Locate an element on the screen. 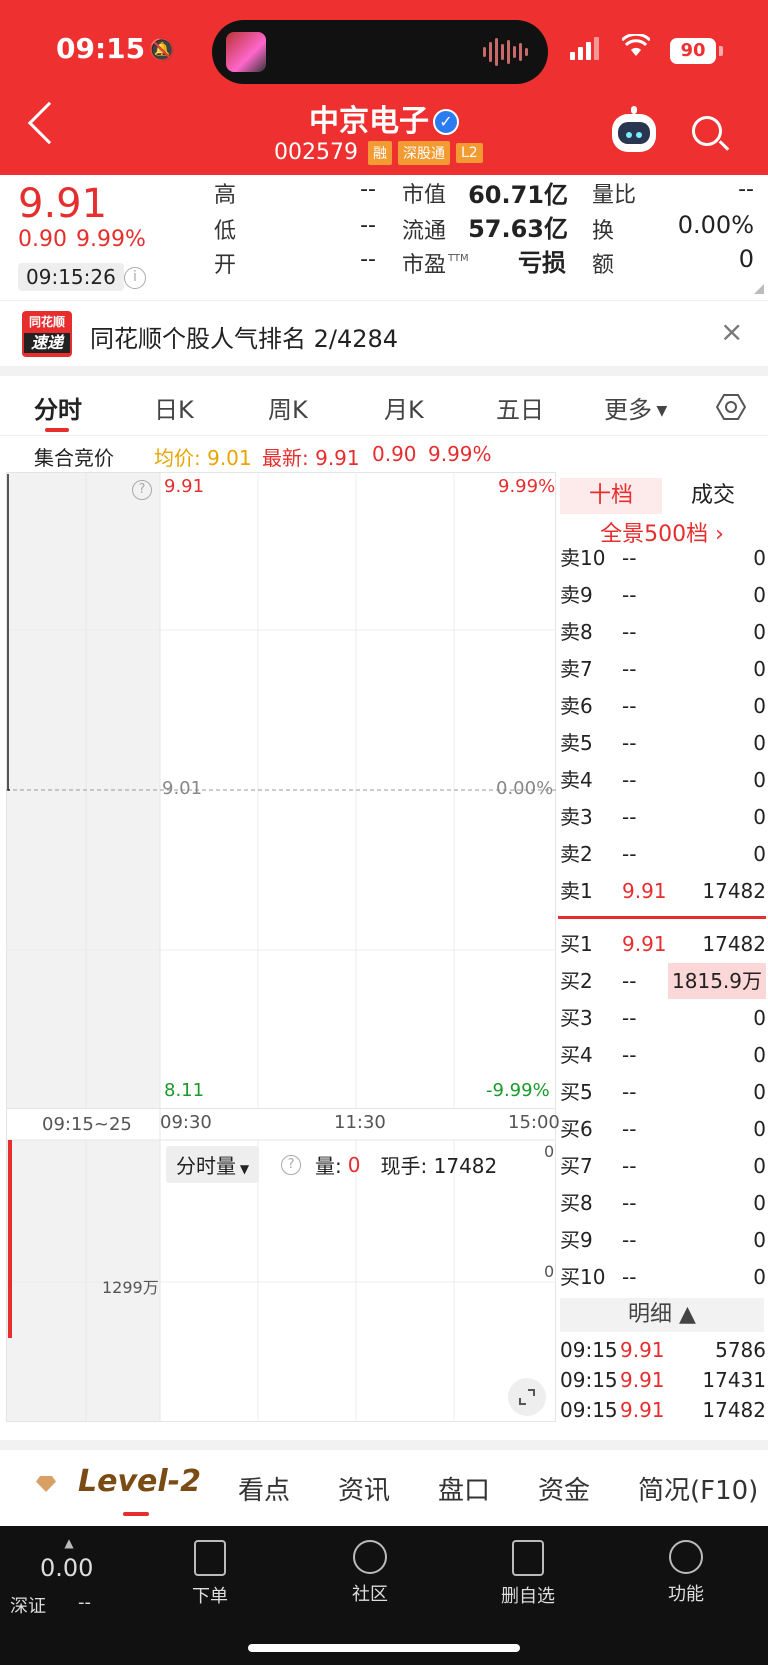 This screenshot has width=768, height=1665. ask-label: 卖1 is located at coordinates (576, 891).